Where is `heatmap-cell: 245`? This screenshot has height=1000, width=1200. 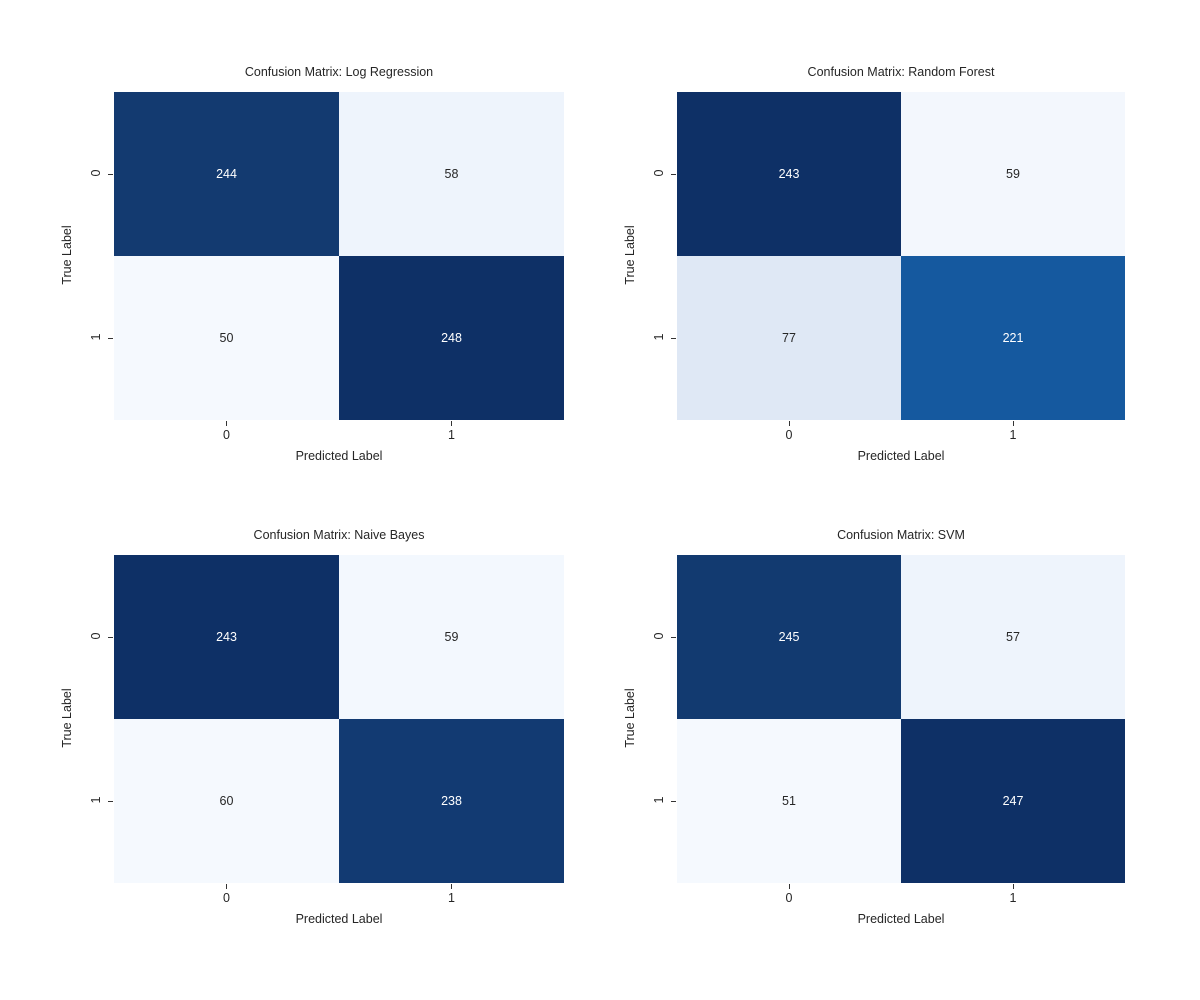
heatmap-cell: 245 is located at coordinates (789, 637).